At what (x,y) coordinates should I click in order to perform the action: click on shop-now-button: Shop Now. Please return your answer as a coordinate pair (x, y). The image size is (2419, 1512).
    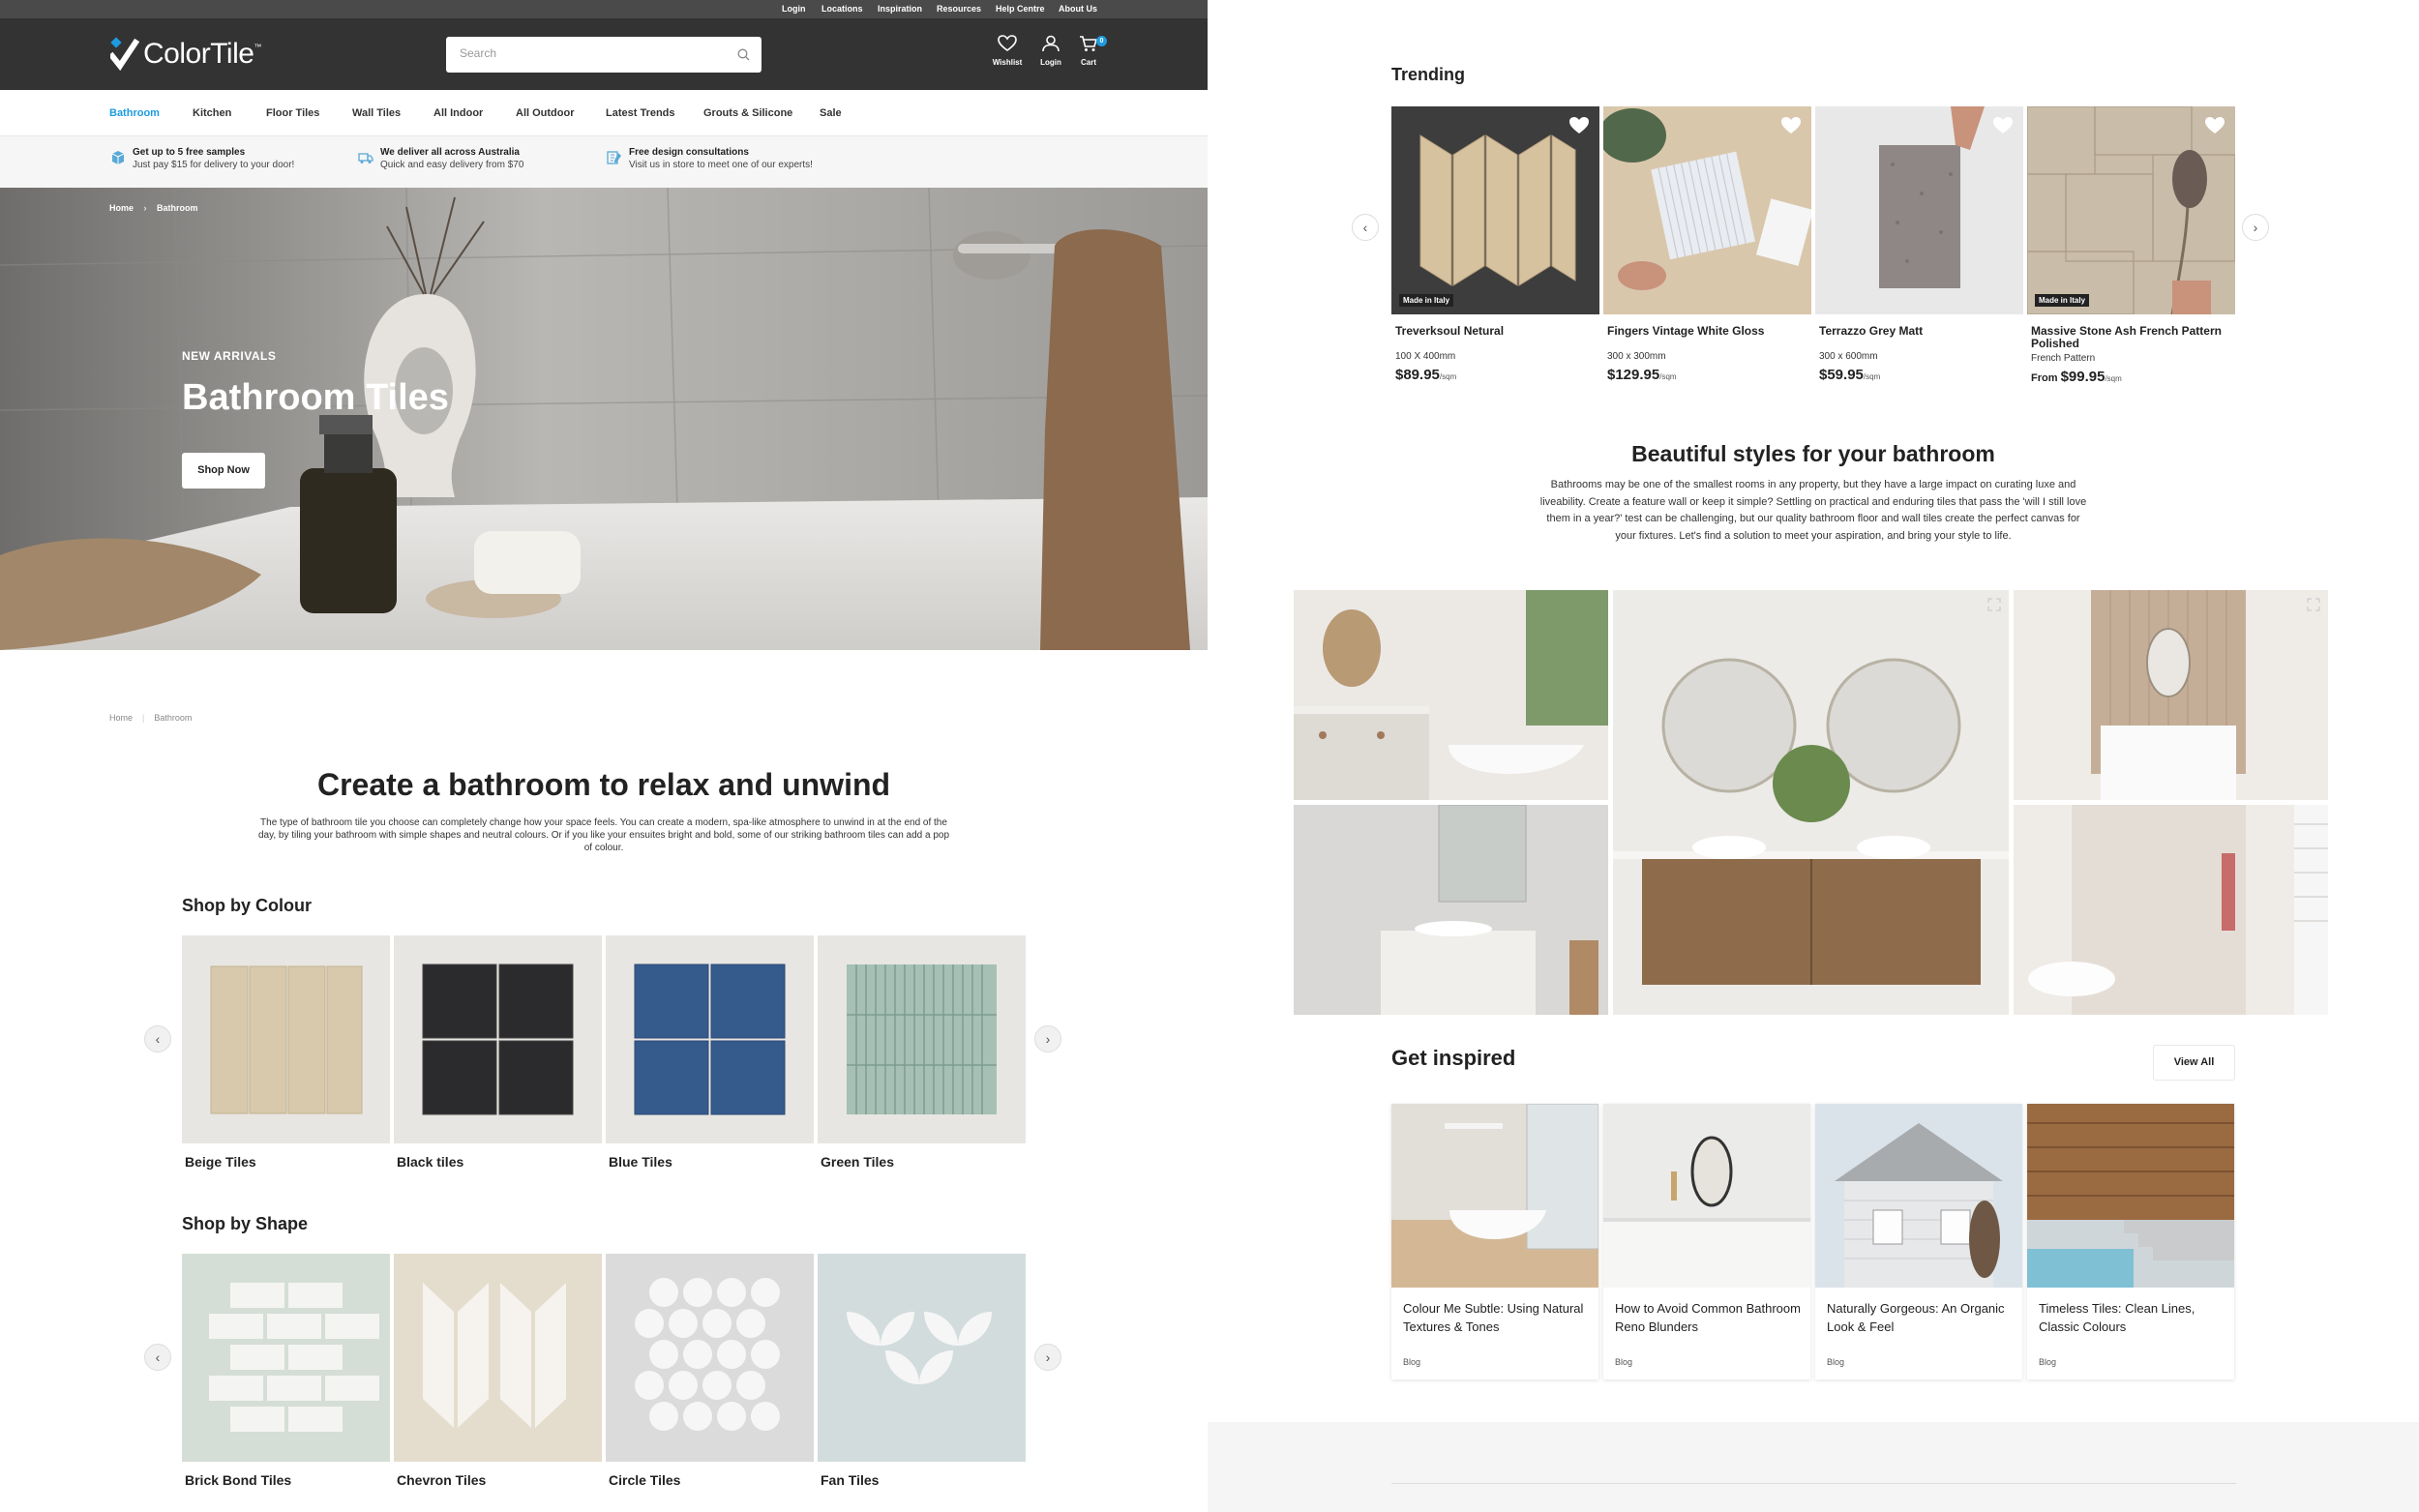
    Looking at the image, I should click on (223, 471).